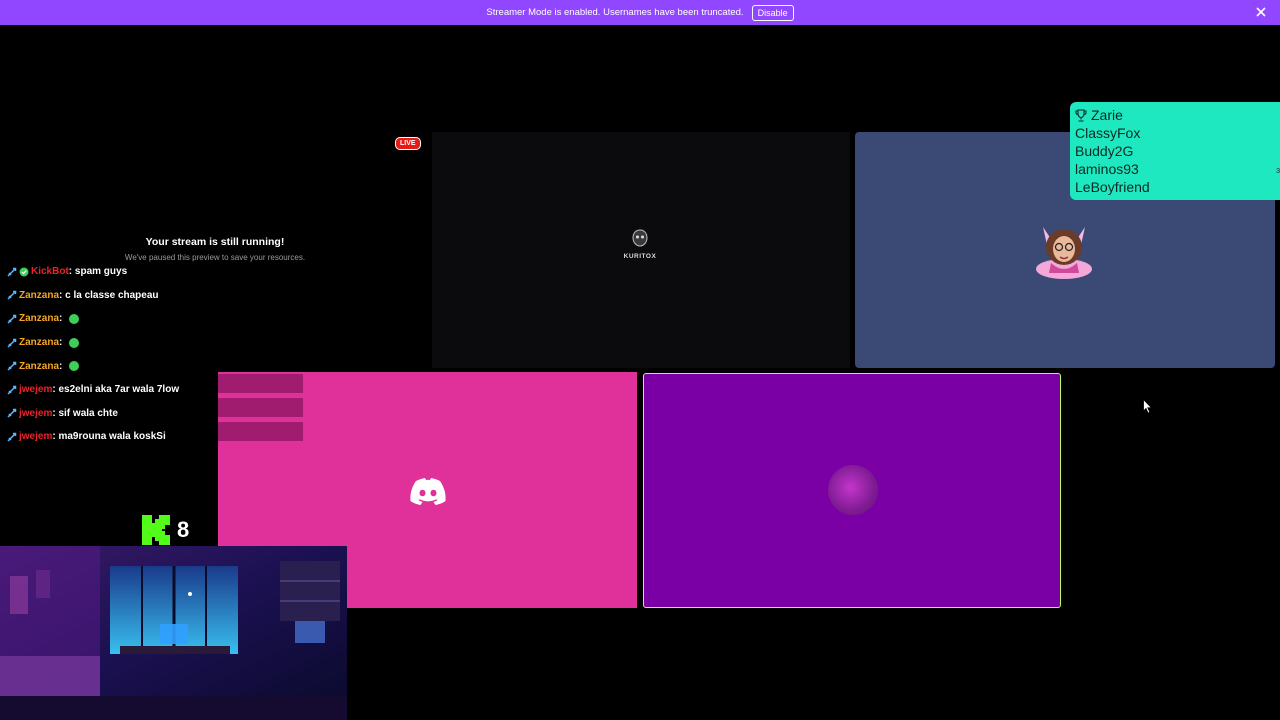 Image resolution: width=1280 pixels, height=720 pixels. What do you see at coordinates (772, 12) in the screenshot?
I see `disable-button: Disable` at bounding box center [772, 12].